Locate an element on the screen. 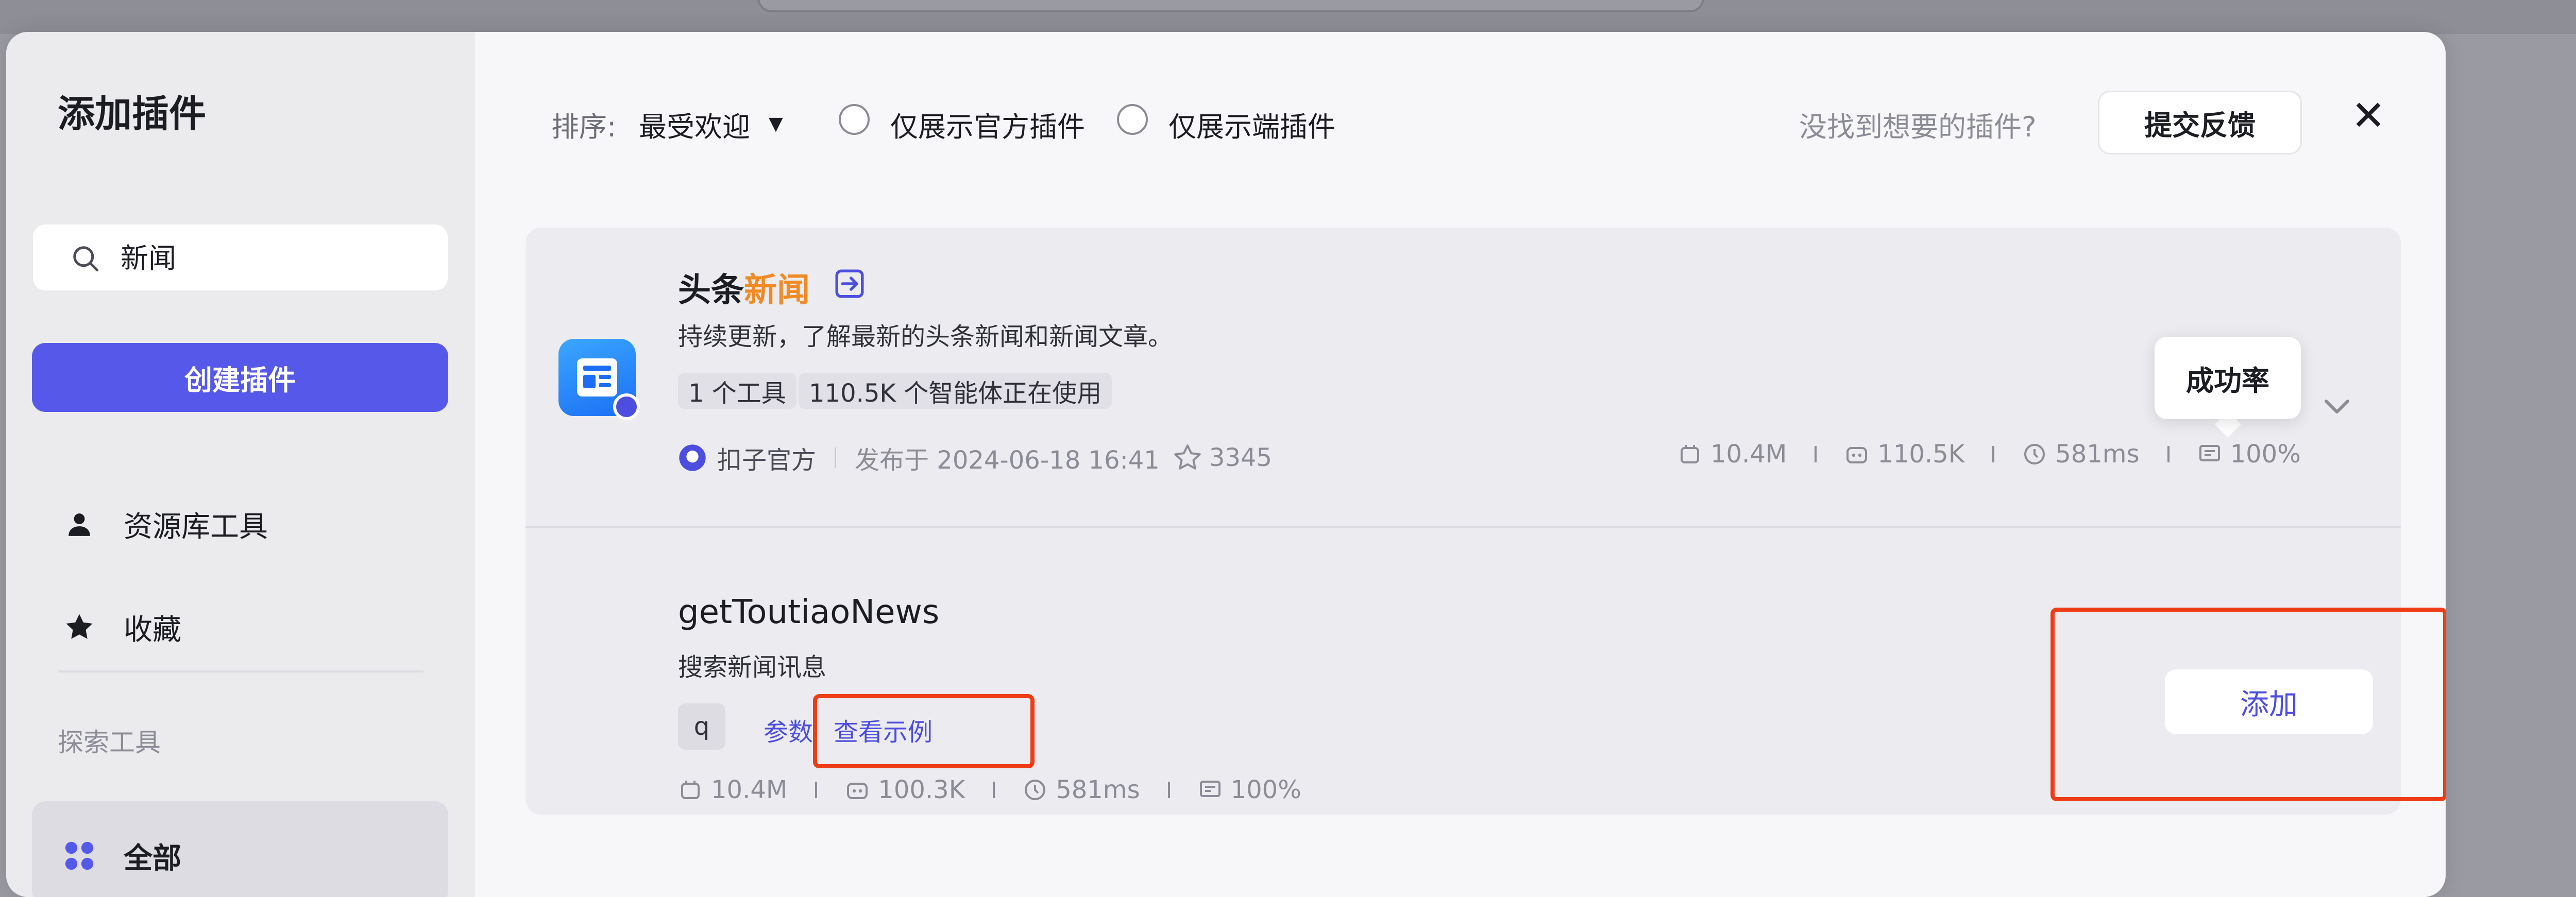  search-icon is located at coordinates (85, 258).